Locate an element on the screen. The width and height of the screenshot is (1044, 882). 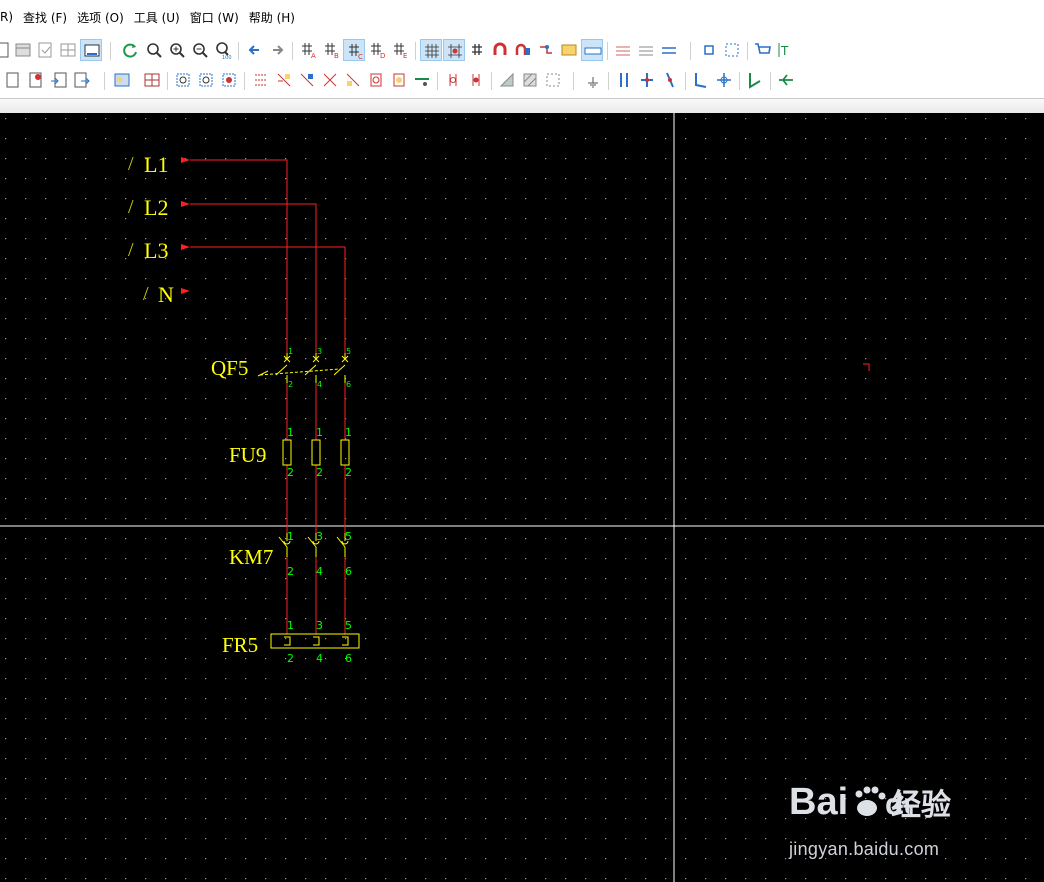
terminal-c-icon is located at coordinates (670, 80).